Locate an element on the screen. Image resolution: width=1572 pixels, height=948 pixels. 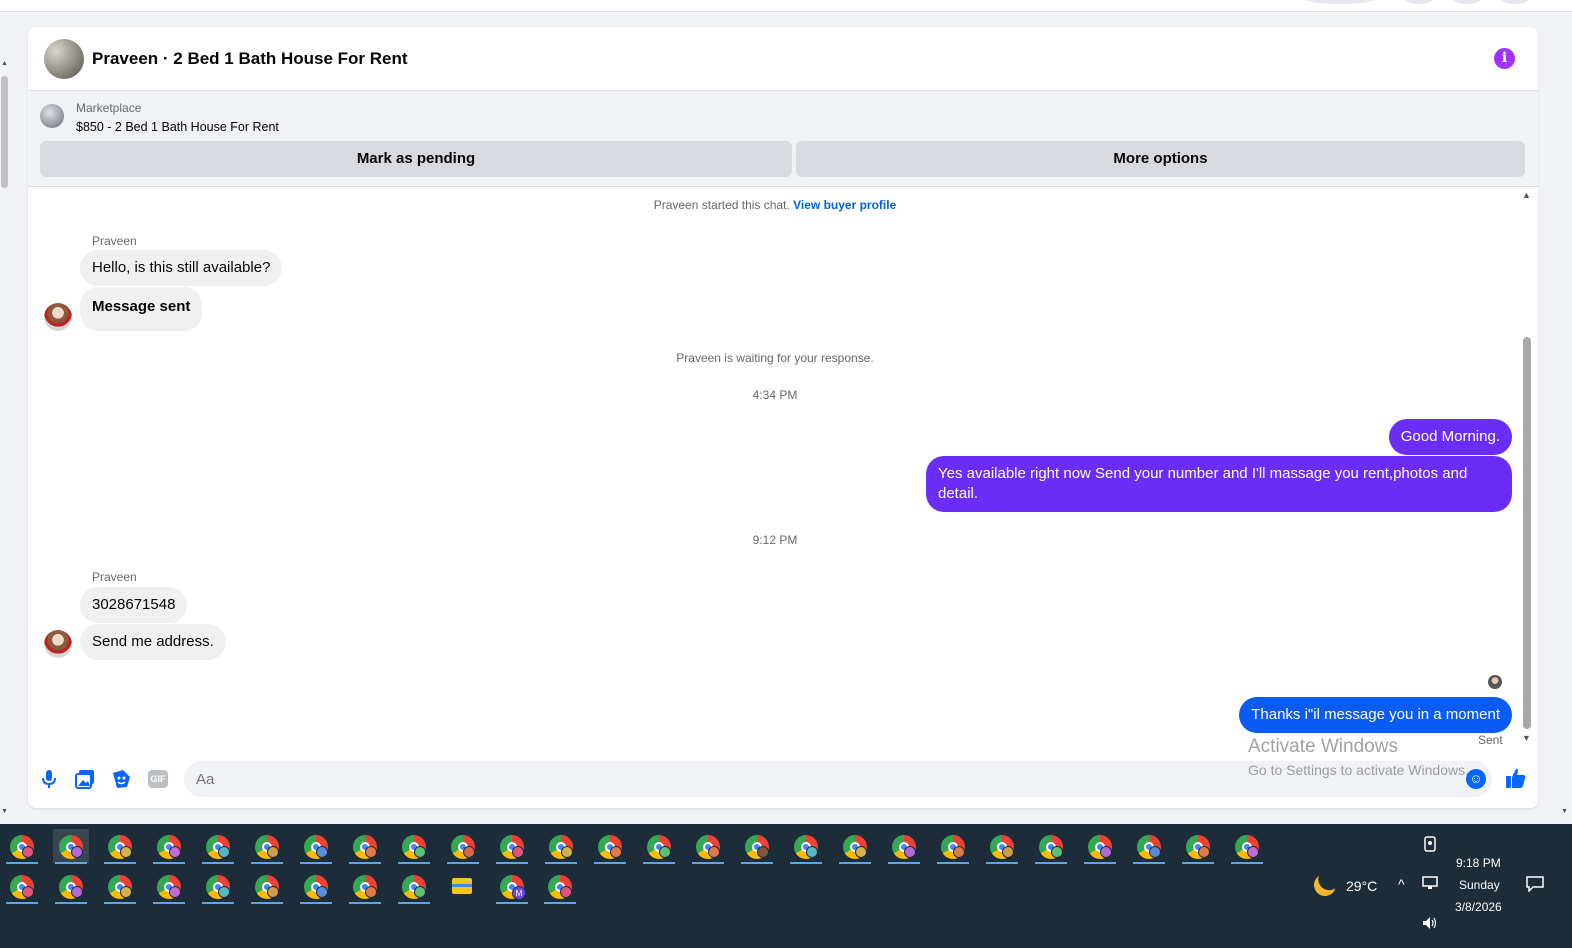
thumbs-up-icon is located at coordinates (1516, 779).